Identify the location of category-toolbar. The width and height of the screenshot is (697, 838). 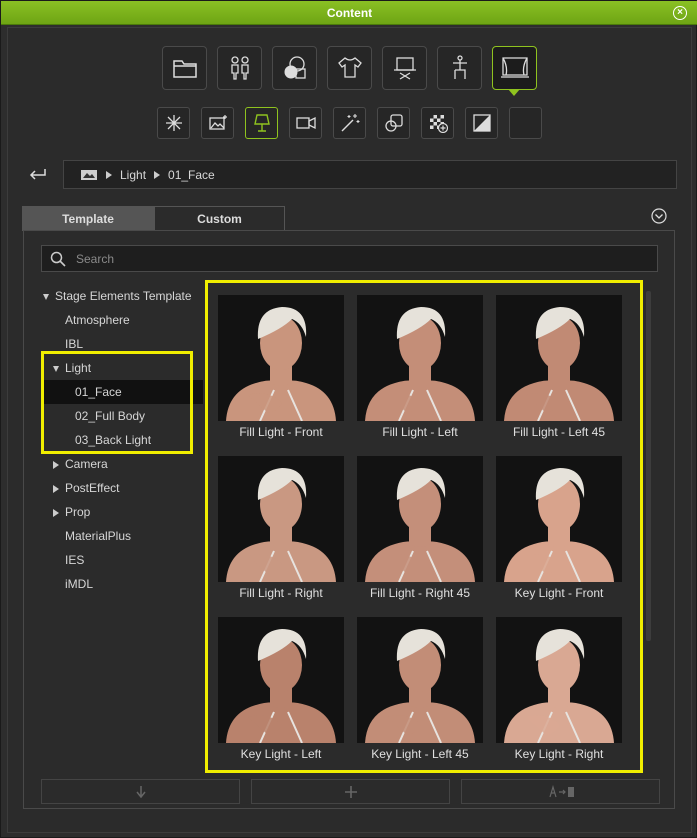
(349, 71).